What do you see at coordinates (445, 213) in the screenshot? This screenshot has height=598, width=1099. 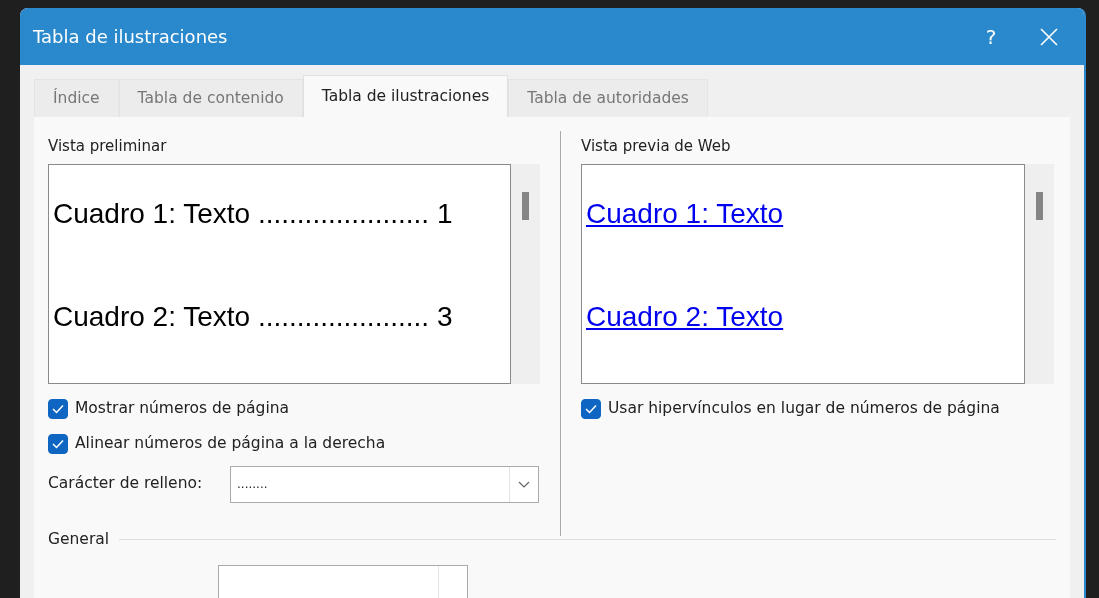 I see `page-number: 1` at bounding box center [445, 213].